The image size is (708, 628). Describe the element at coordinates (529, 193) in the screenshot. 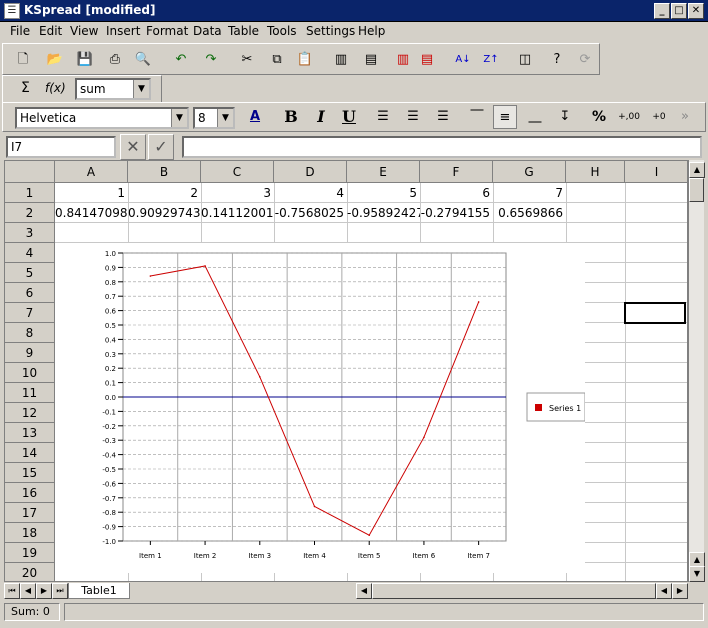

I see `cell-g1: 7` at that location.